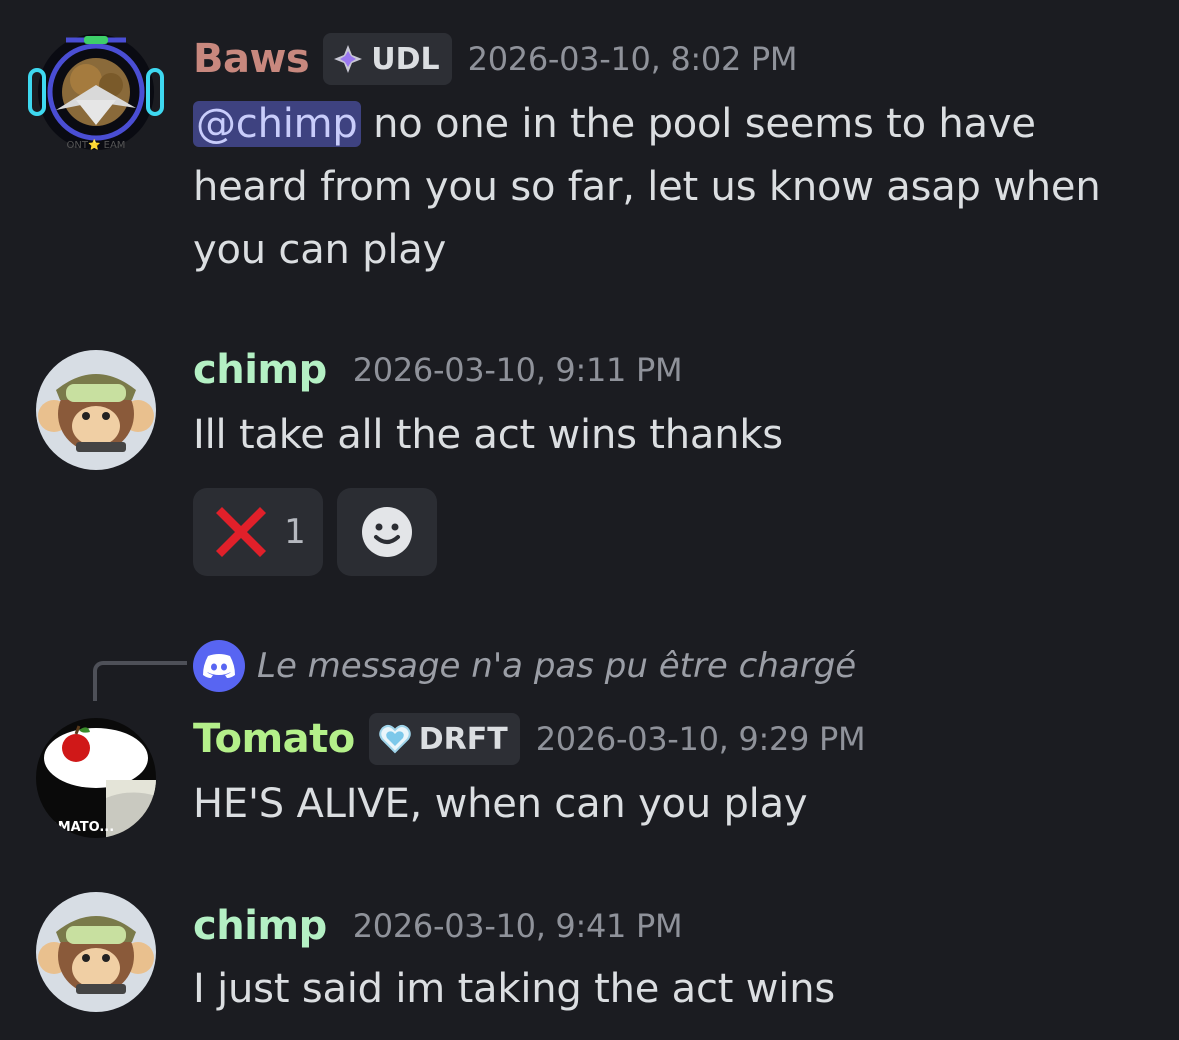  I want to click on heart-icon, so click(394, 739).